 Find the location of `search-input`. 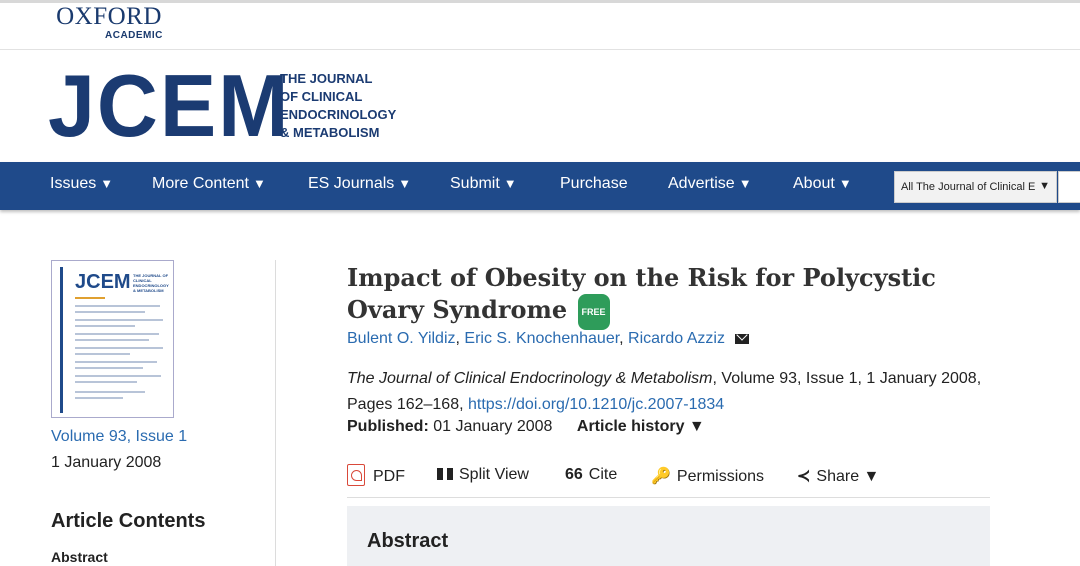

search-input is located at coordinates (1069, 187).